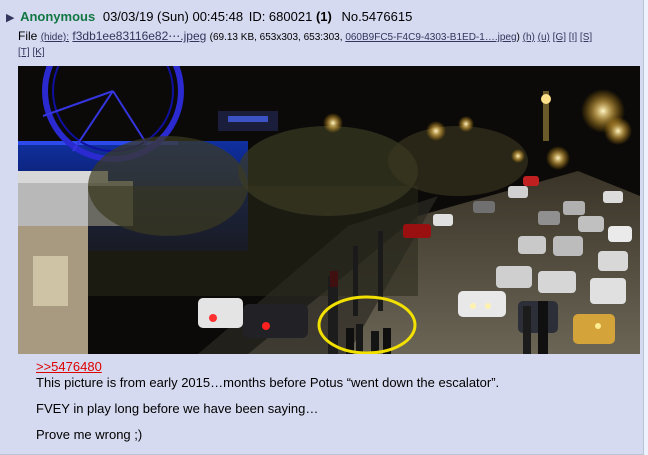  Describe the element at coordinates (376, 16) in the screenshot. I see `post-number: No.5476615` at that location.